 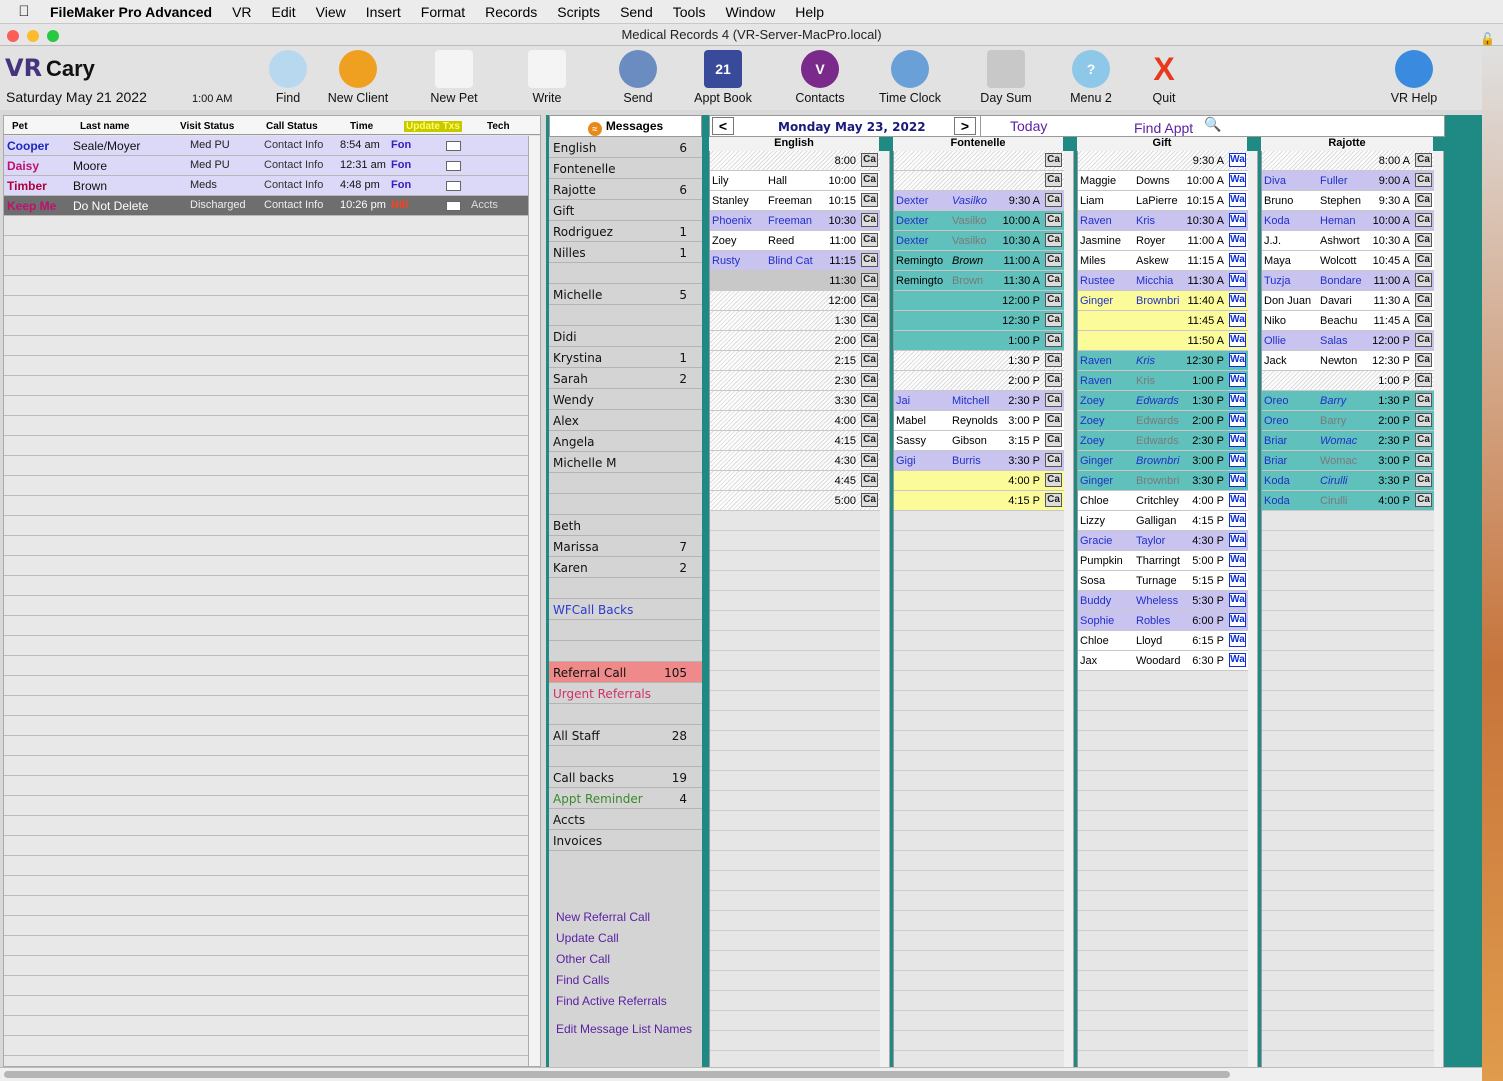 I want to click on appointment-slot: 3:30 Ca, so click(x=795, y=401).